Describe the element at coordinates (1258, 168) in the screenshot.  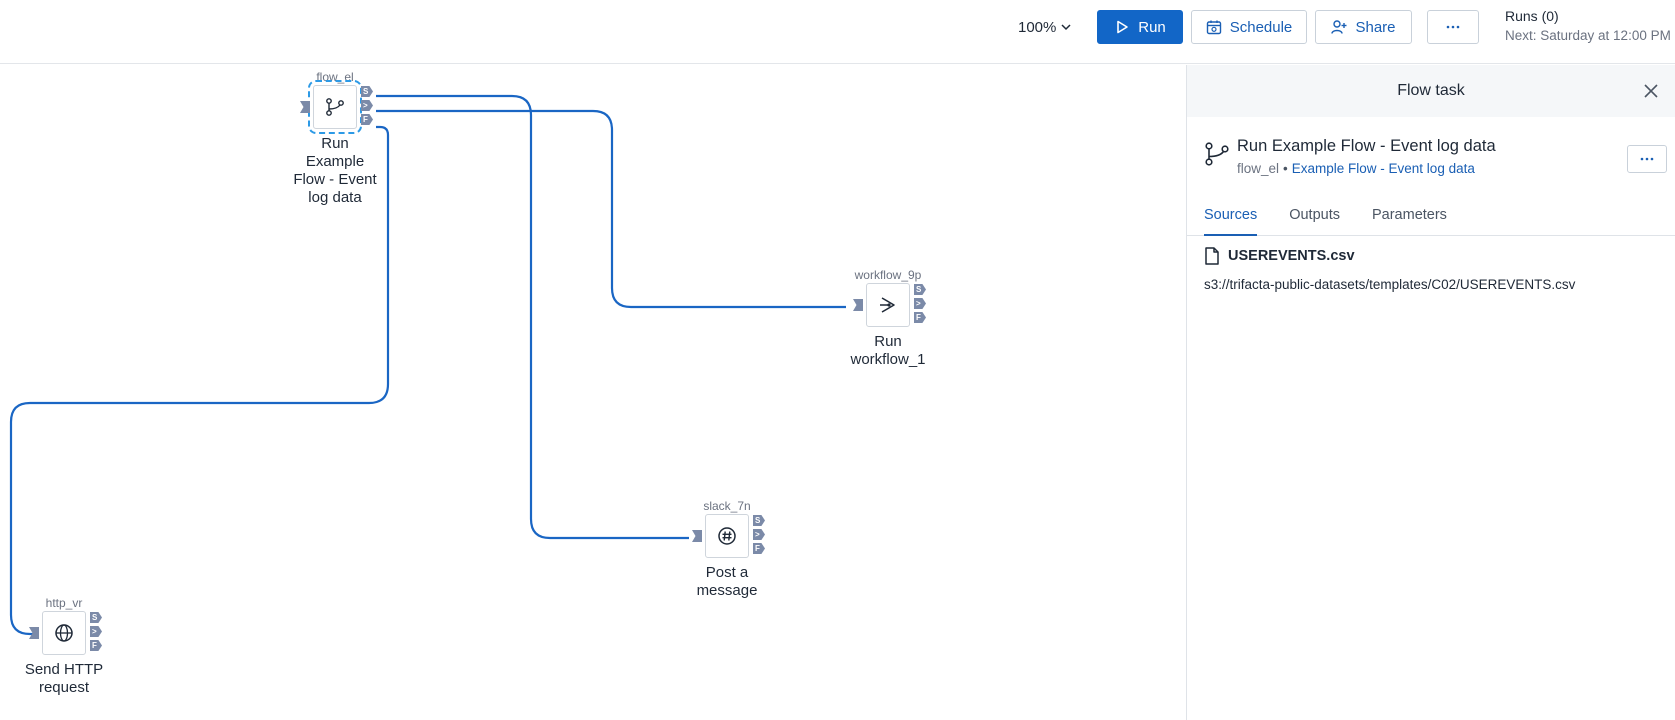
I see `task-id: flow_el` at that location.